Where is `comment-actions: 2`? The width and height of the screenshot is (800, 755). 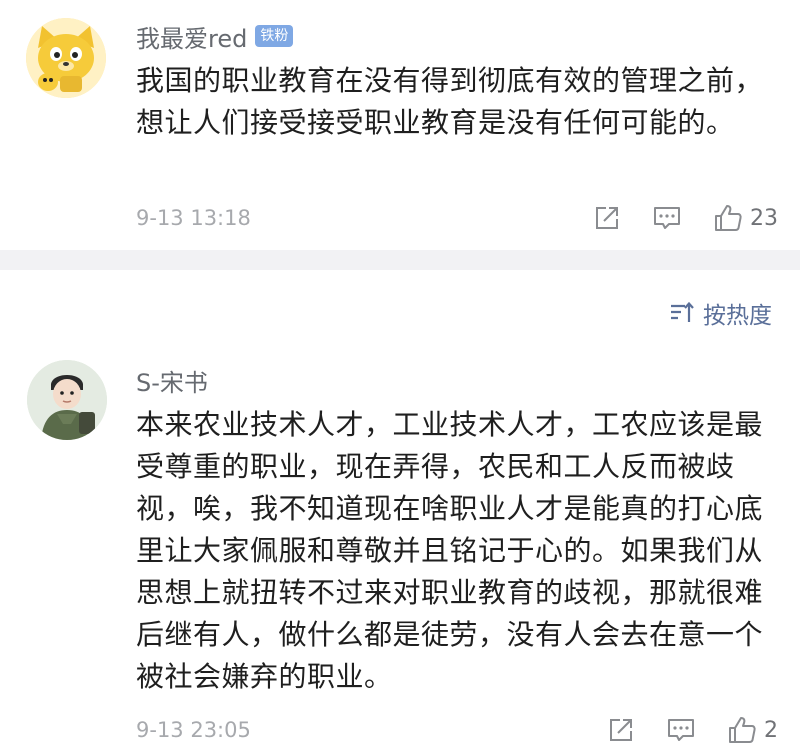
comment-actions: 2 is located at coordinates (677, 730).